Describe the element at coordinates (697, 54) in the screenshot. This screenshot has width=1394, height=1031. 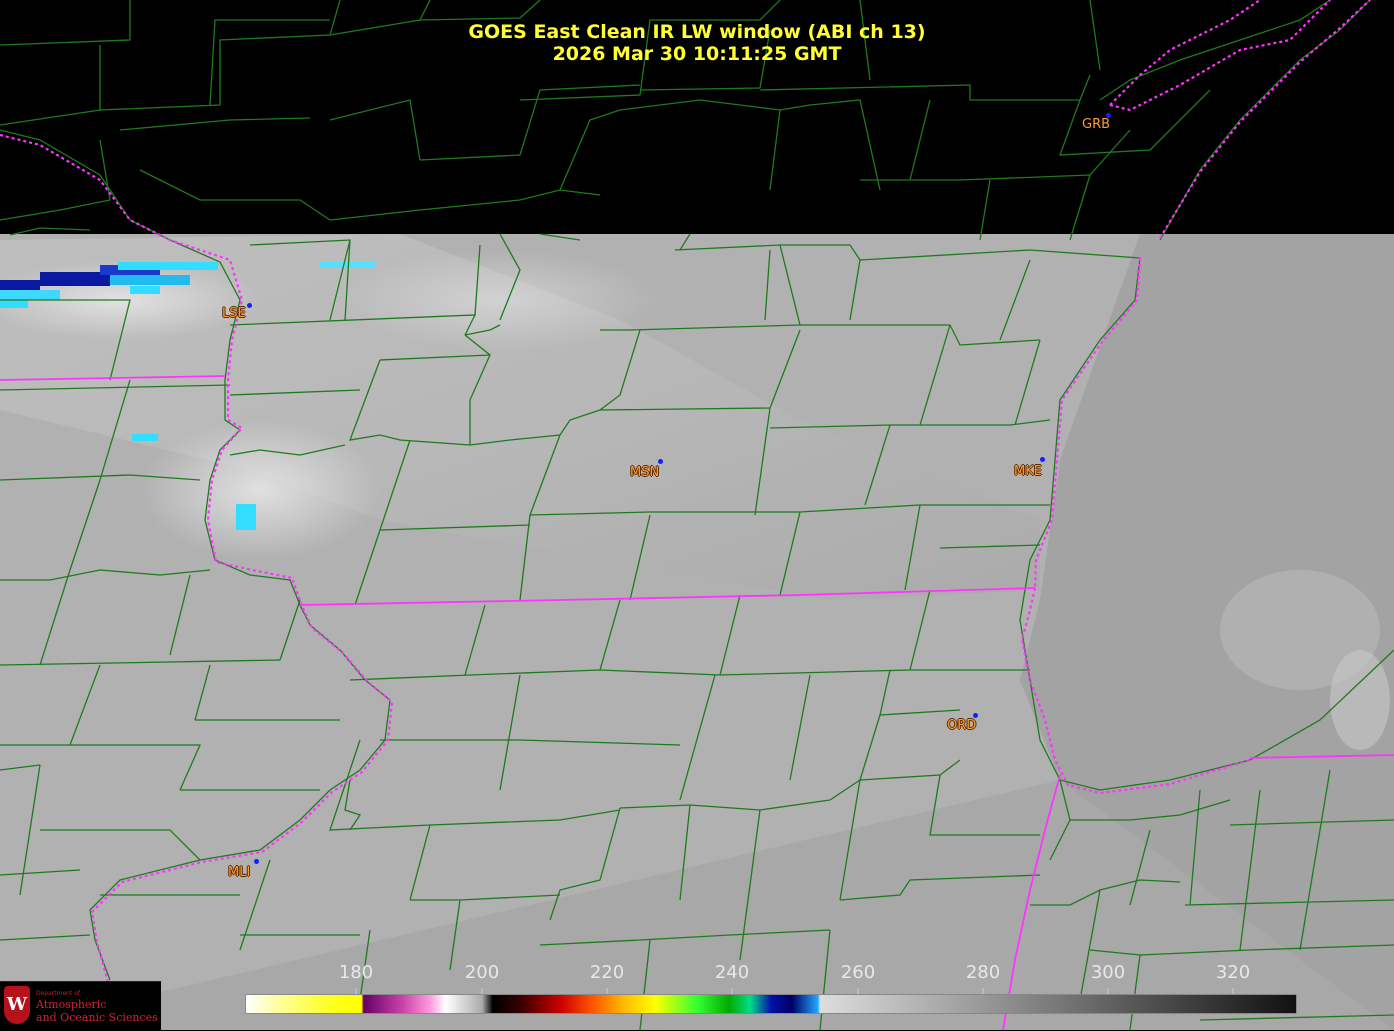
I see `map-timestamp: 2026 Mar 30 10:11:25 GMT` at that location.